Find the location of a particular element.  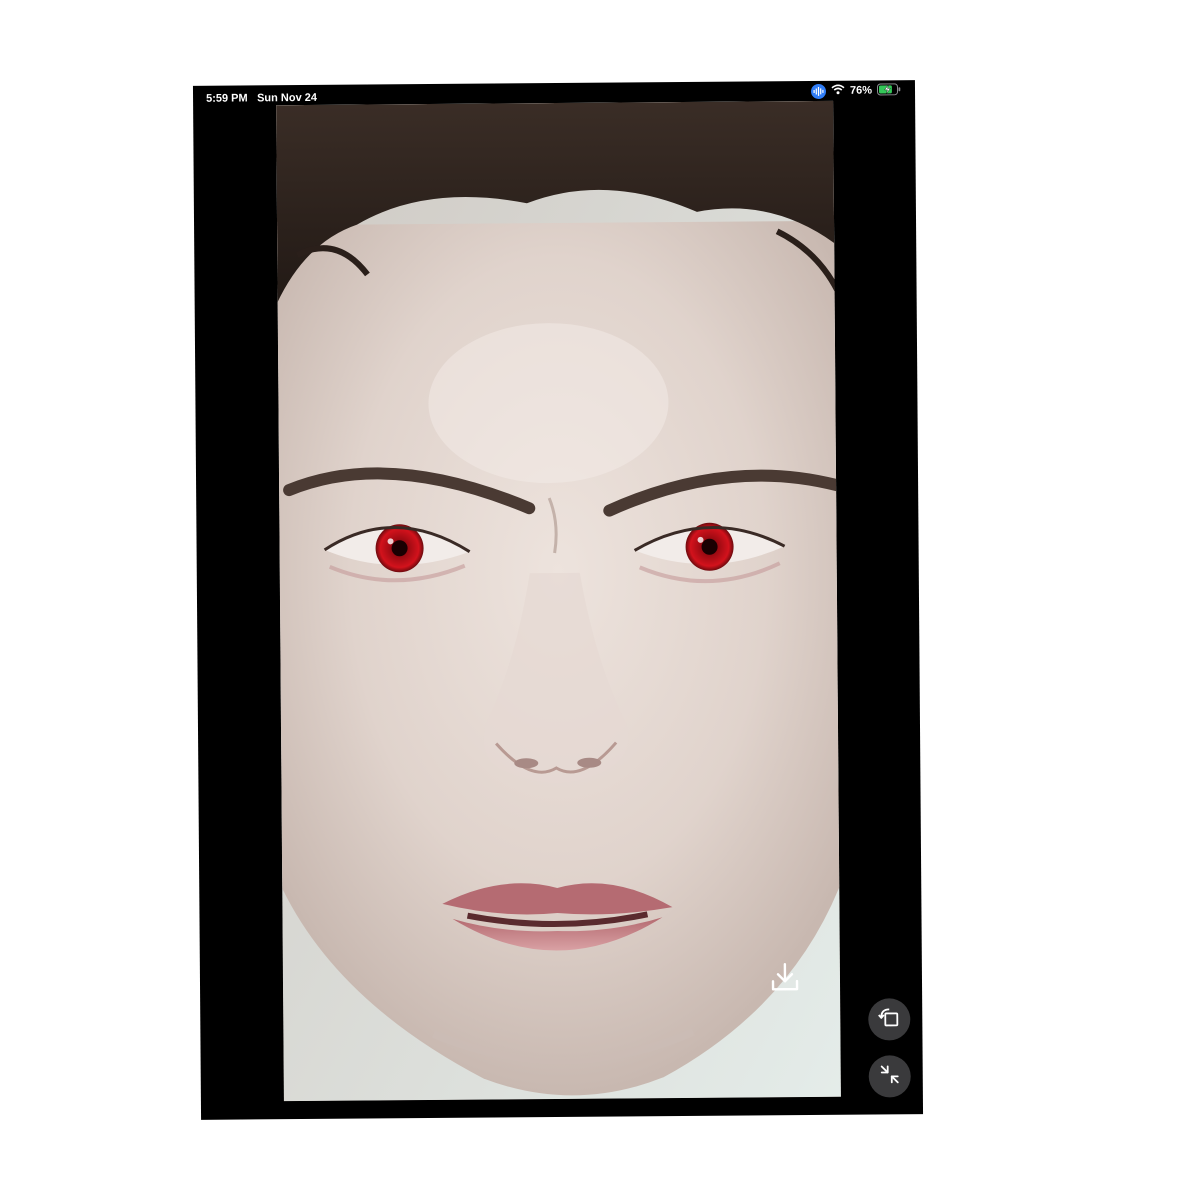

rotate-icon is located at coordinates (889, 1019).